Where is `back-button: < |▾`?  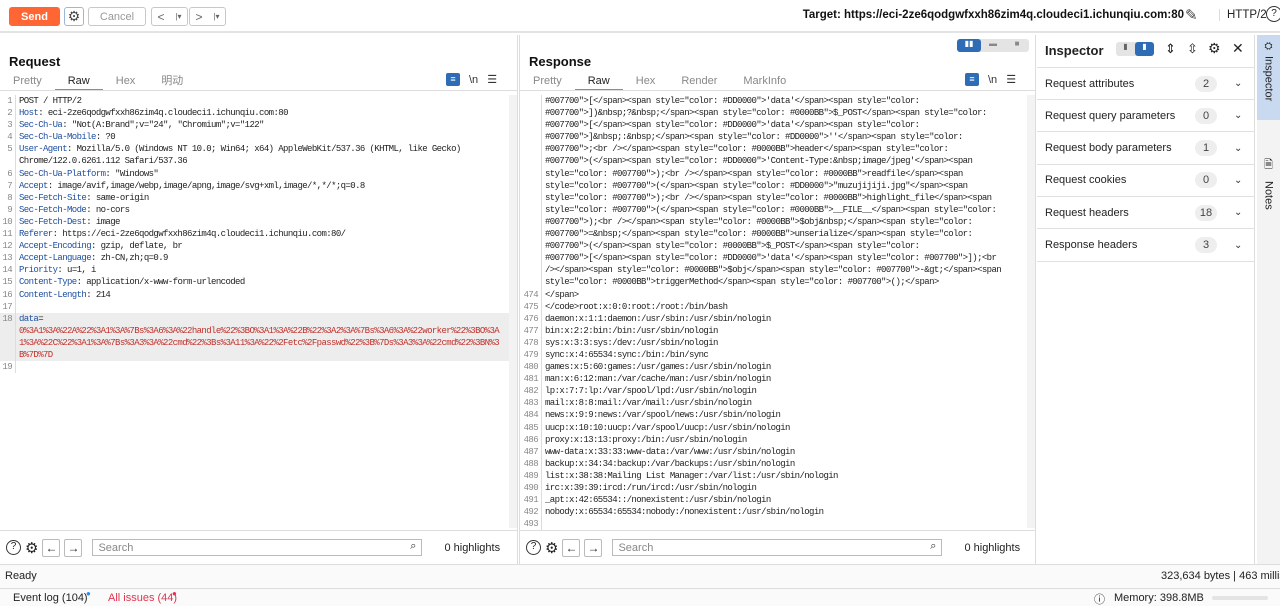
back-button: < |▾ is located at coordinates (169, 16).